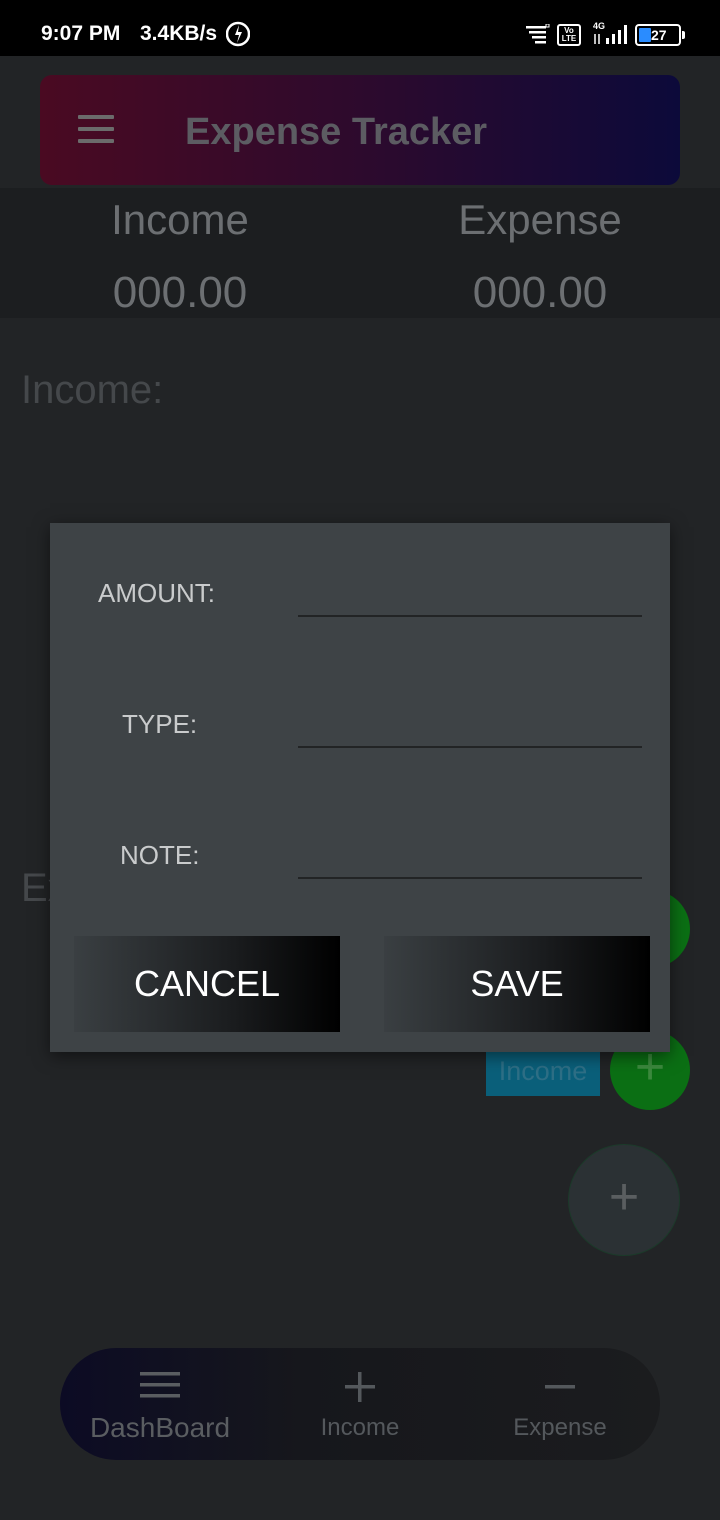 The height and width of the screenshot is (1520, 720). Describe the element at coordinates (207, 984) in the screenshot. I see `cancel-button: CANCEL` at that location.